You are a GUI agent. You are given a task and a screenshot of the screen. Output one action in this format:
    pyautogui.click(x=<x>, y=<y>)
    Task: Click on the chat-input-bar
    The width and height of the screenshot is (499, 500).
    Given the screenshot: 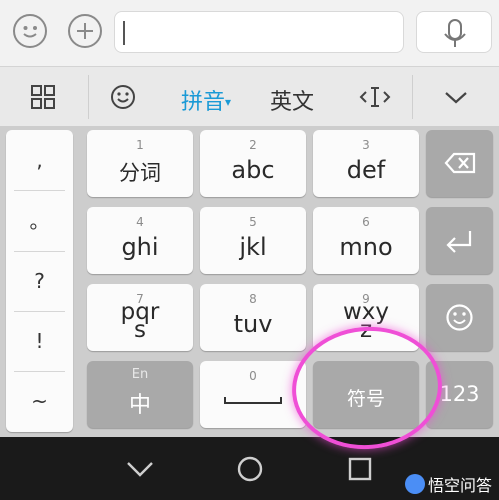 What is the action you would take?
    pyautogui.click(x=249, y=33)
    